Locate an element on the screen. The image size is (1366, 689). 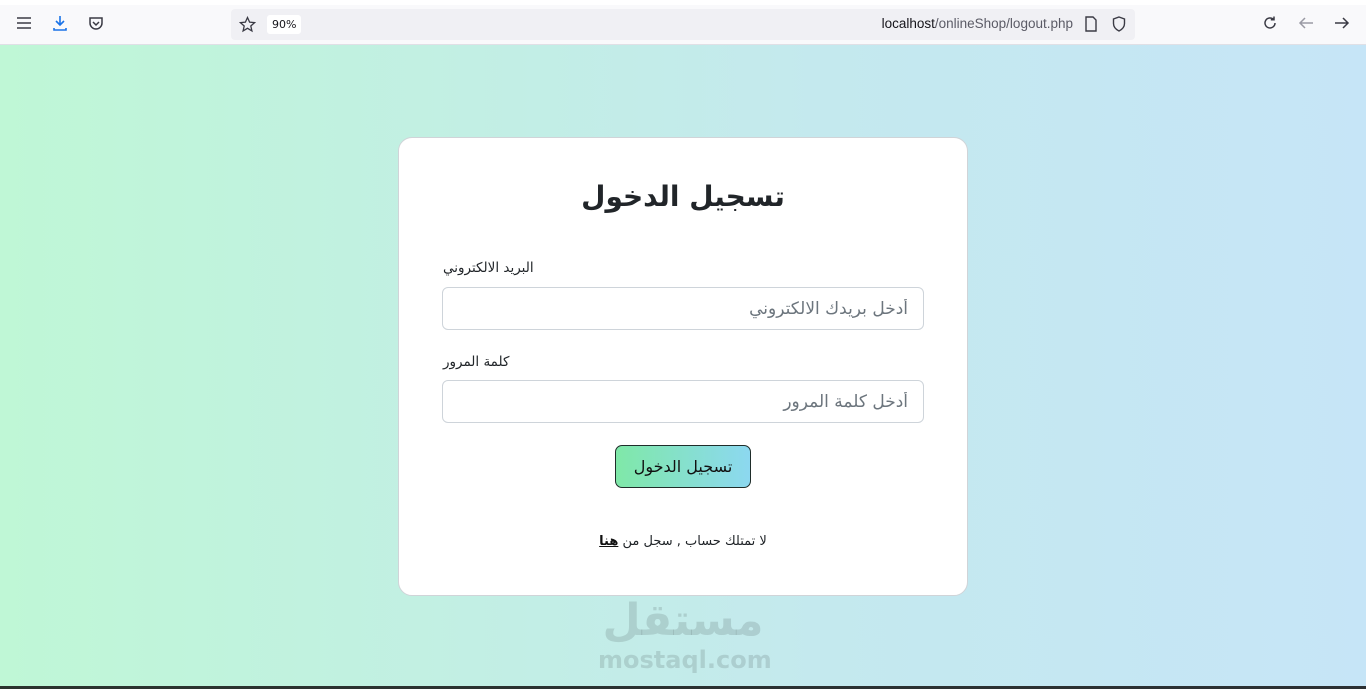
login-title: تسجيل الدخول is located at coordinates (683, 196).